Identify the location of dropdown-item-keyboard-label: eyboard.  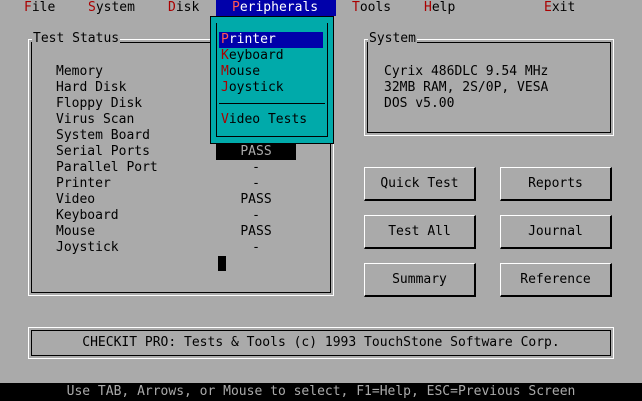
(256, 55).